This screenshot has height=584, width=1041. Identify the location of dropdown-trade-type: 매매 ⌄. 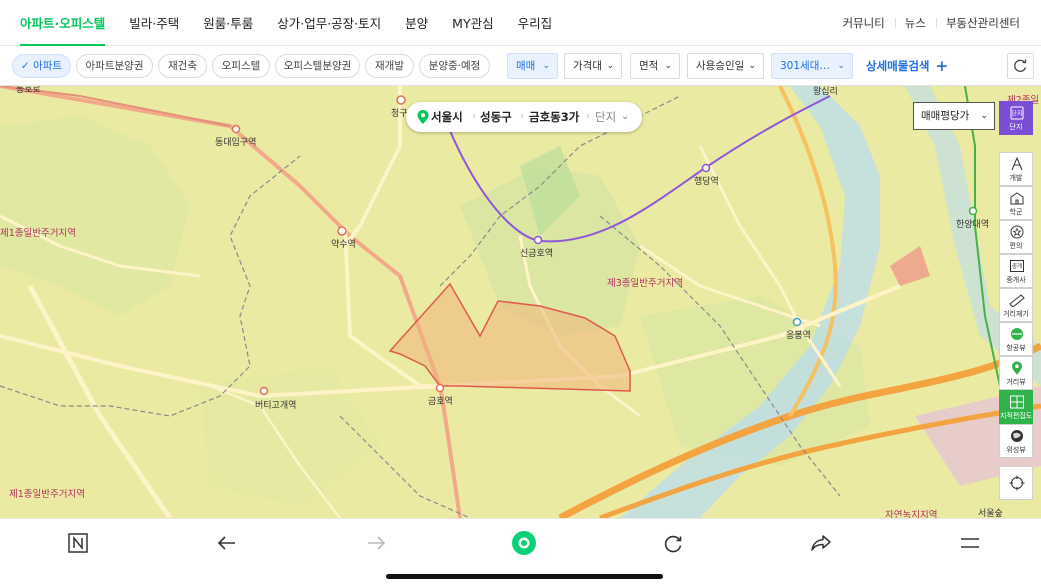
(532, 66).